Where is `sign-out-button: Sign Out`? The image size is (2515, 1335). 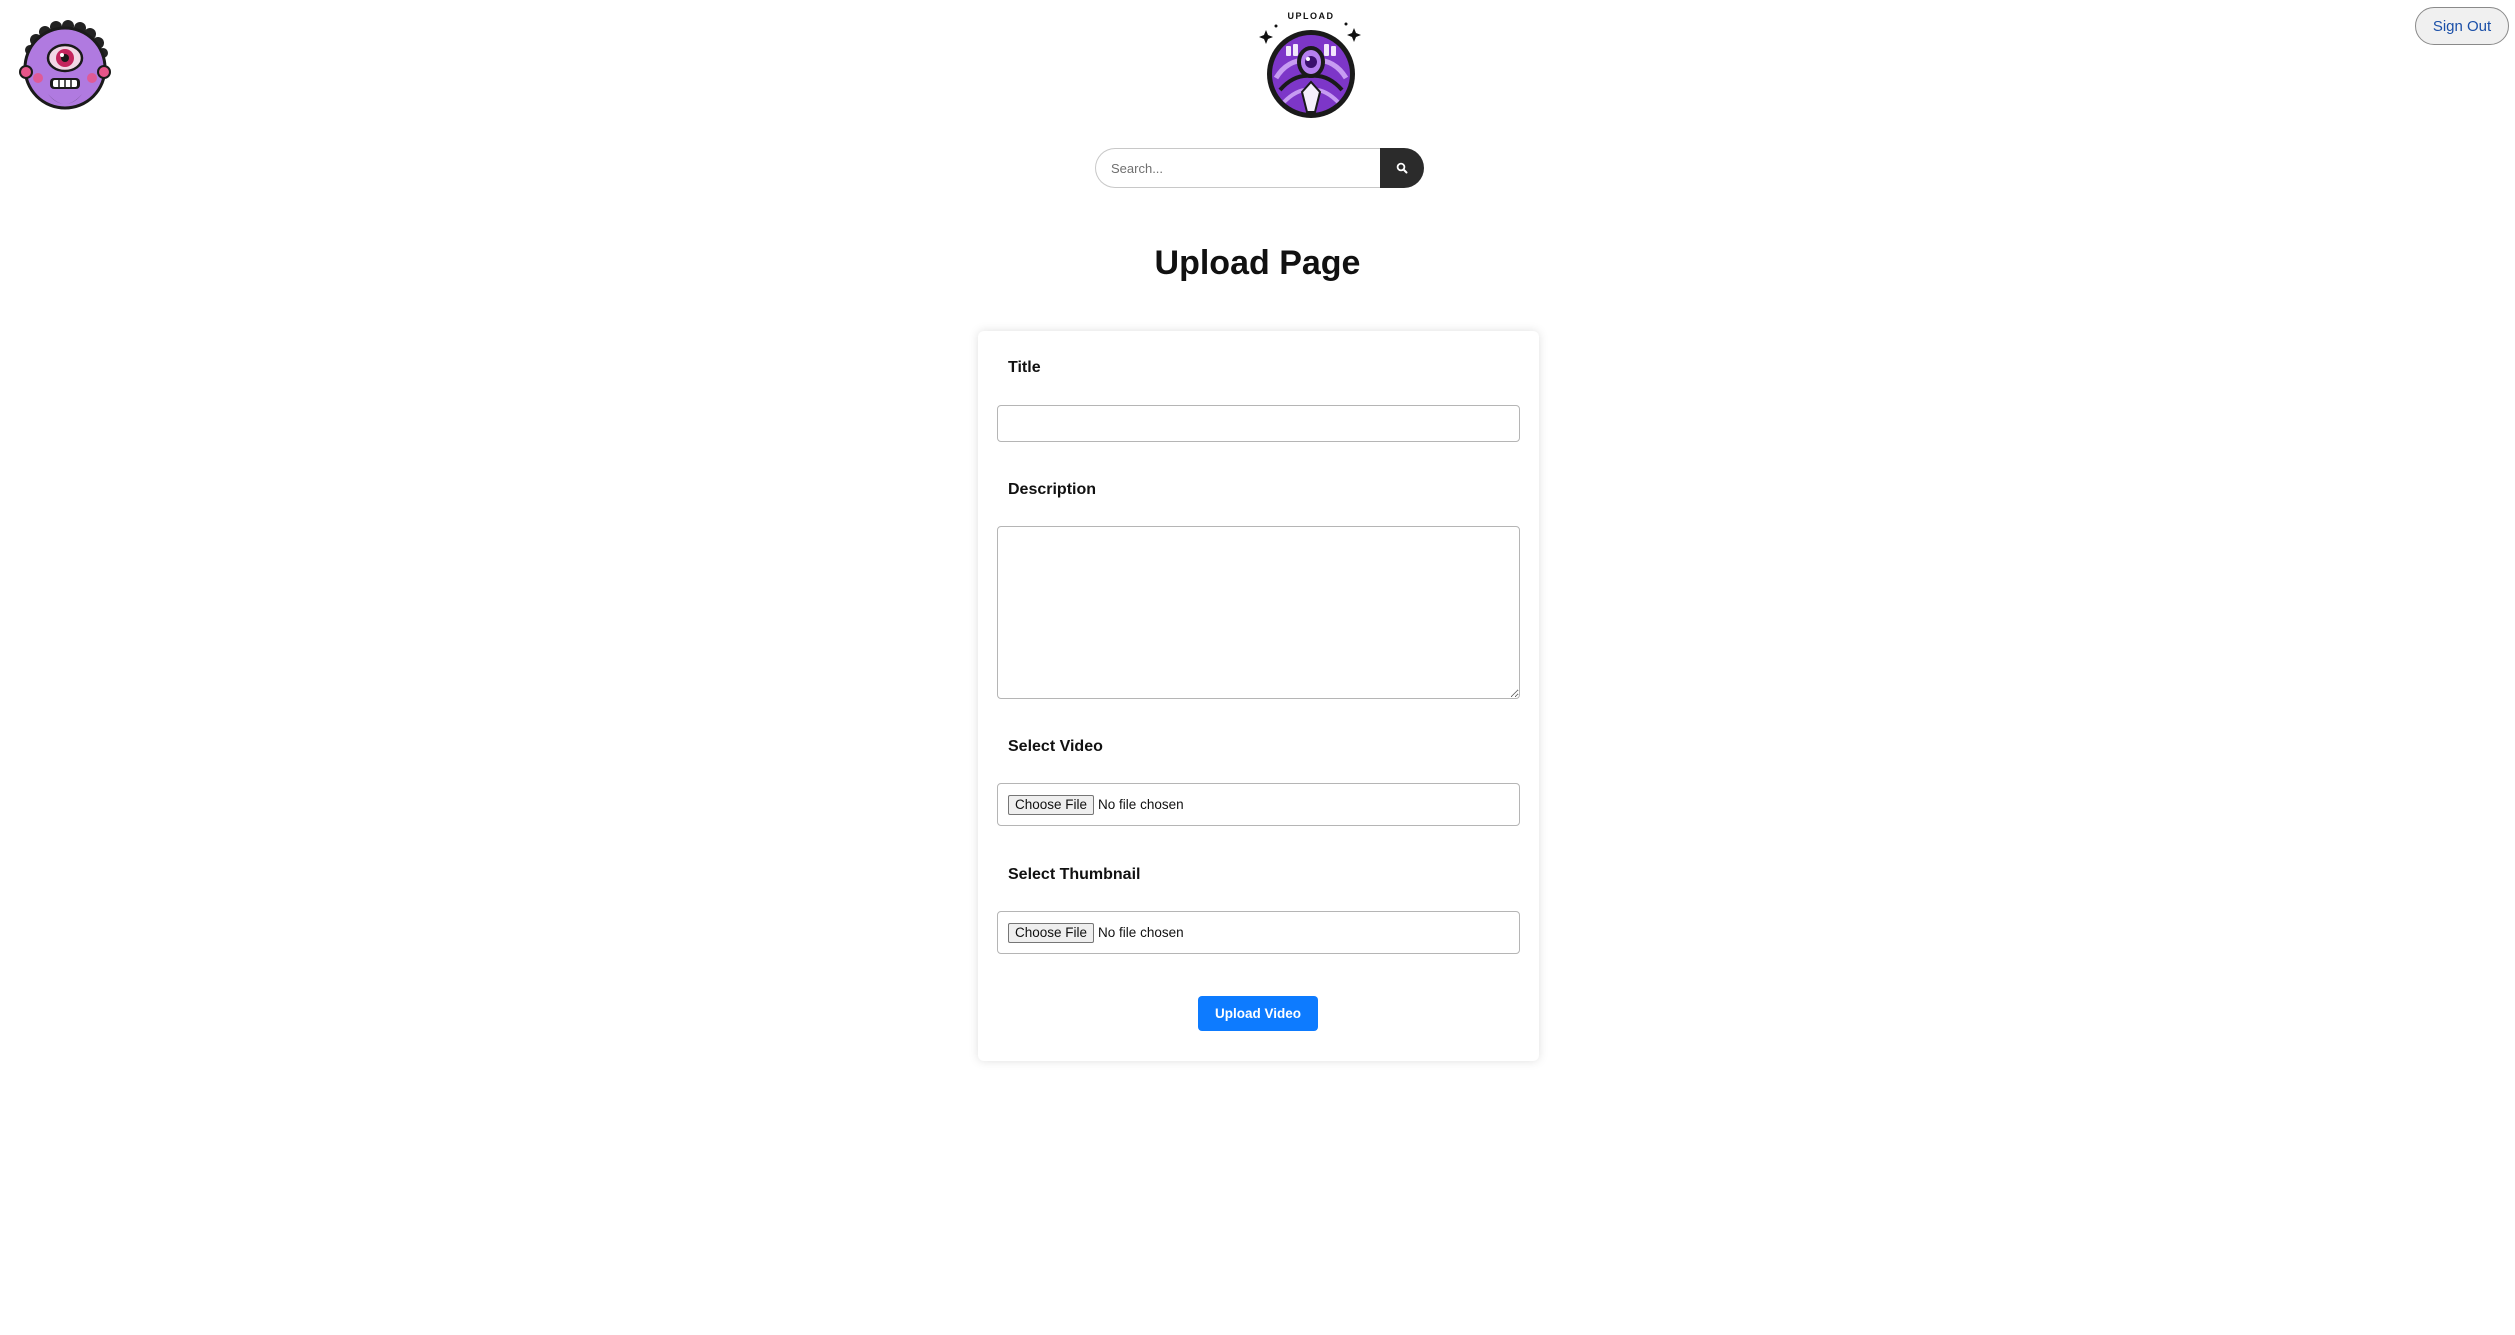
sign-out-button: Sign Out is located at coordinates (2462, 26).